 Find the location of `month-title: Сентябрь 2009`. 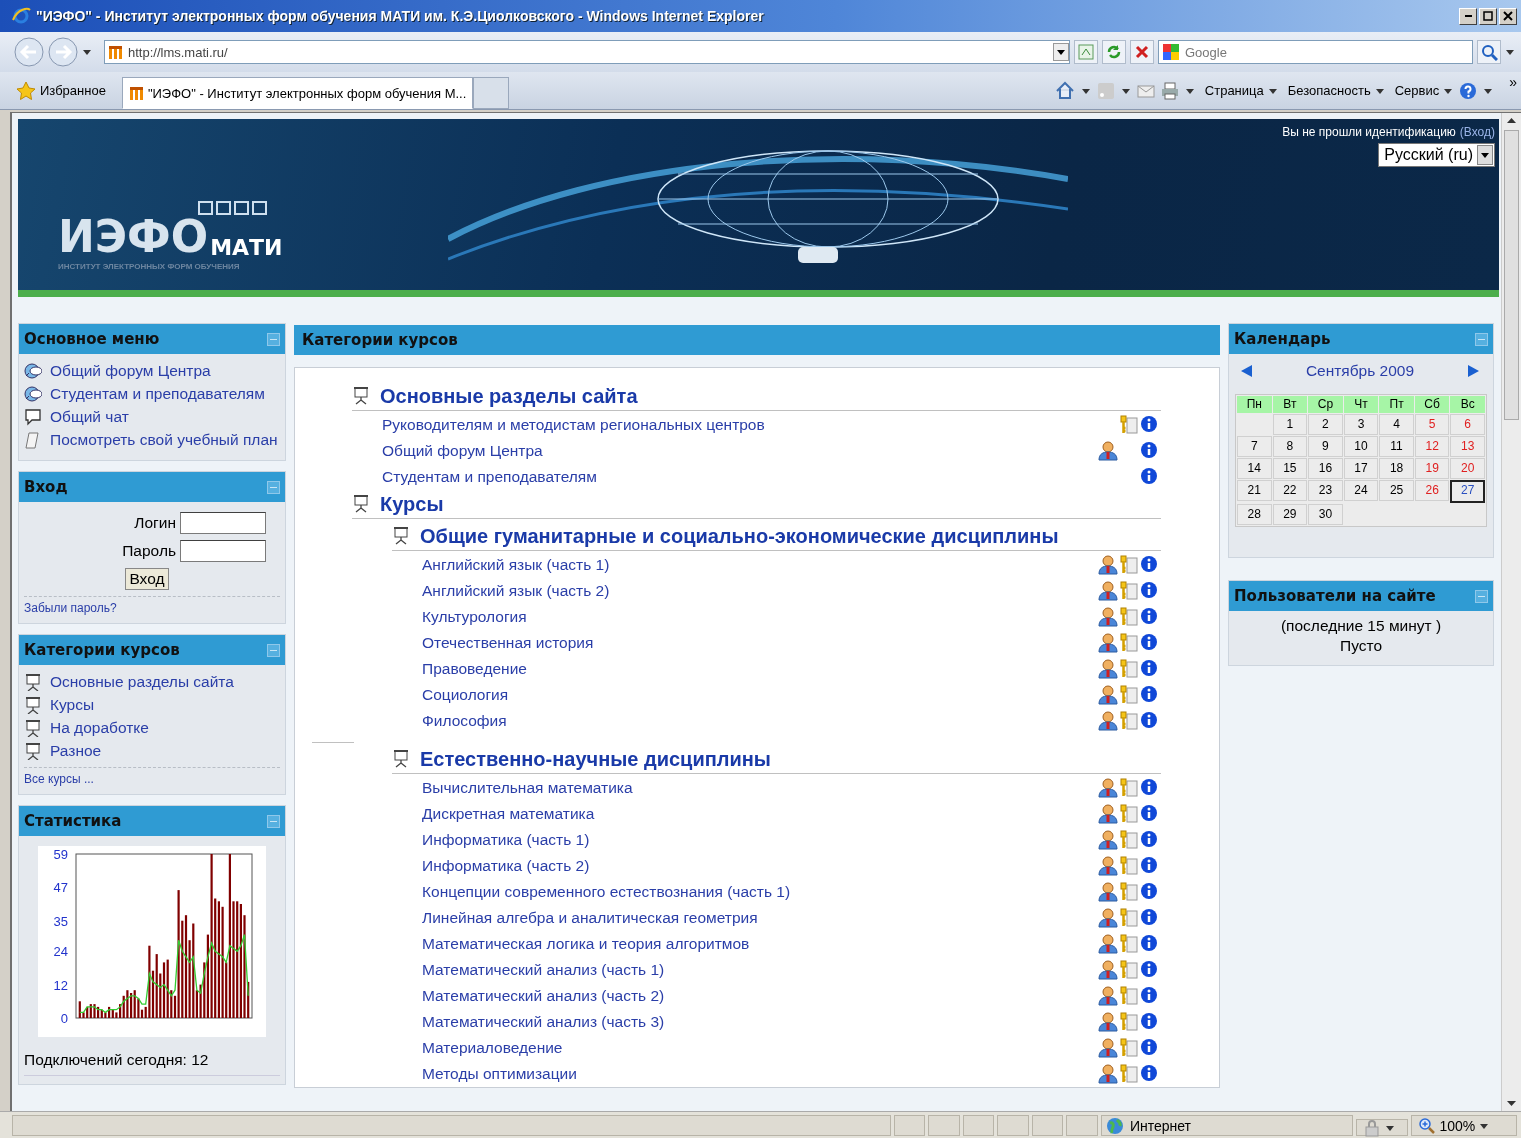

month-title: Сентябрь 2009 is located at coordinates (1360, 371).